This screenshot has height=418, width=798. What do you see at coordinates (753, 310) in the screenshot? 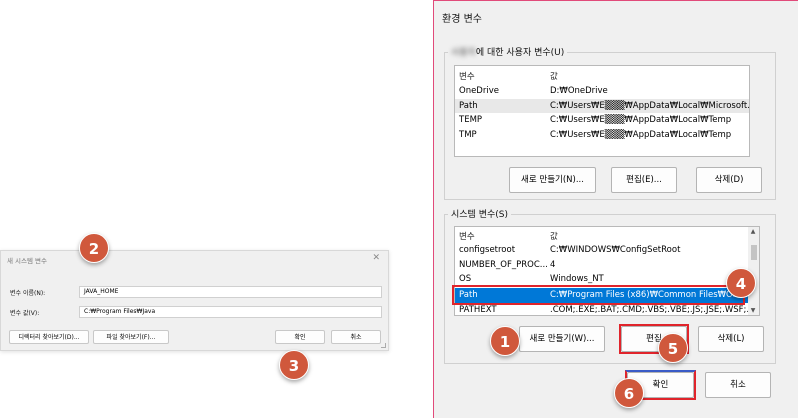
I see `scroll-down-icon: ▼` at bounding box center [753, 310].